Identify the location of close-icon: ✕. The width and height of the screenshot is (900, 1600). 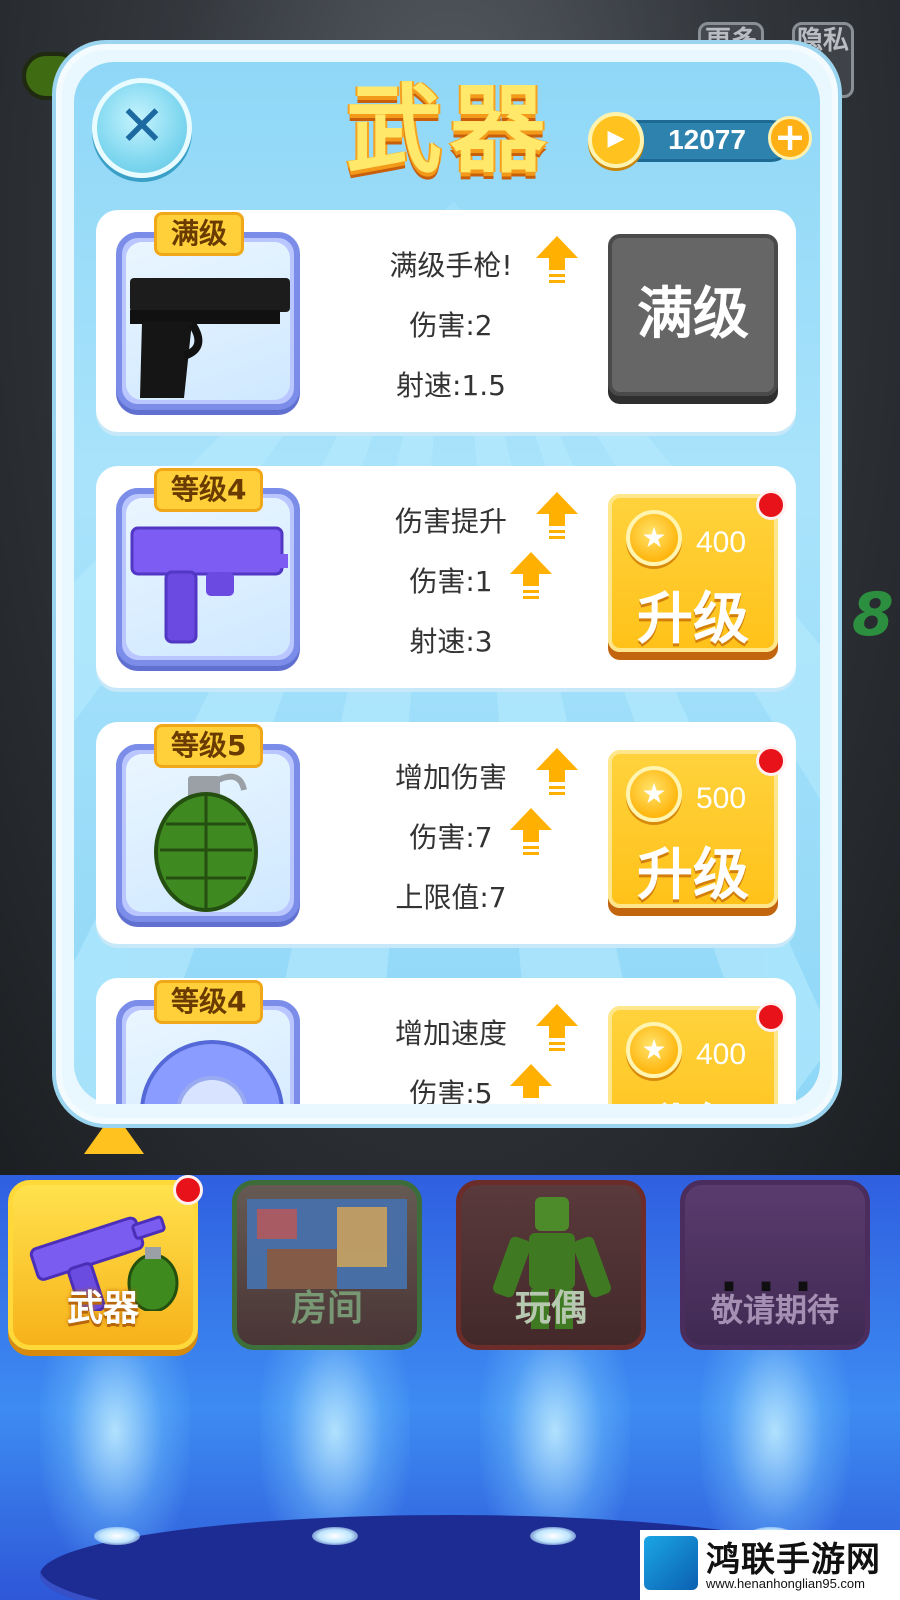
(142, 126).